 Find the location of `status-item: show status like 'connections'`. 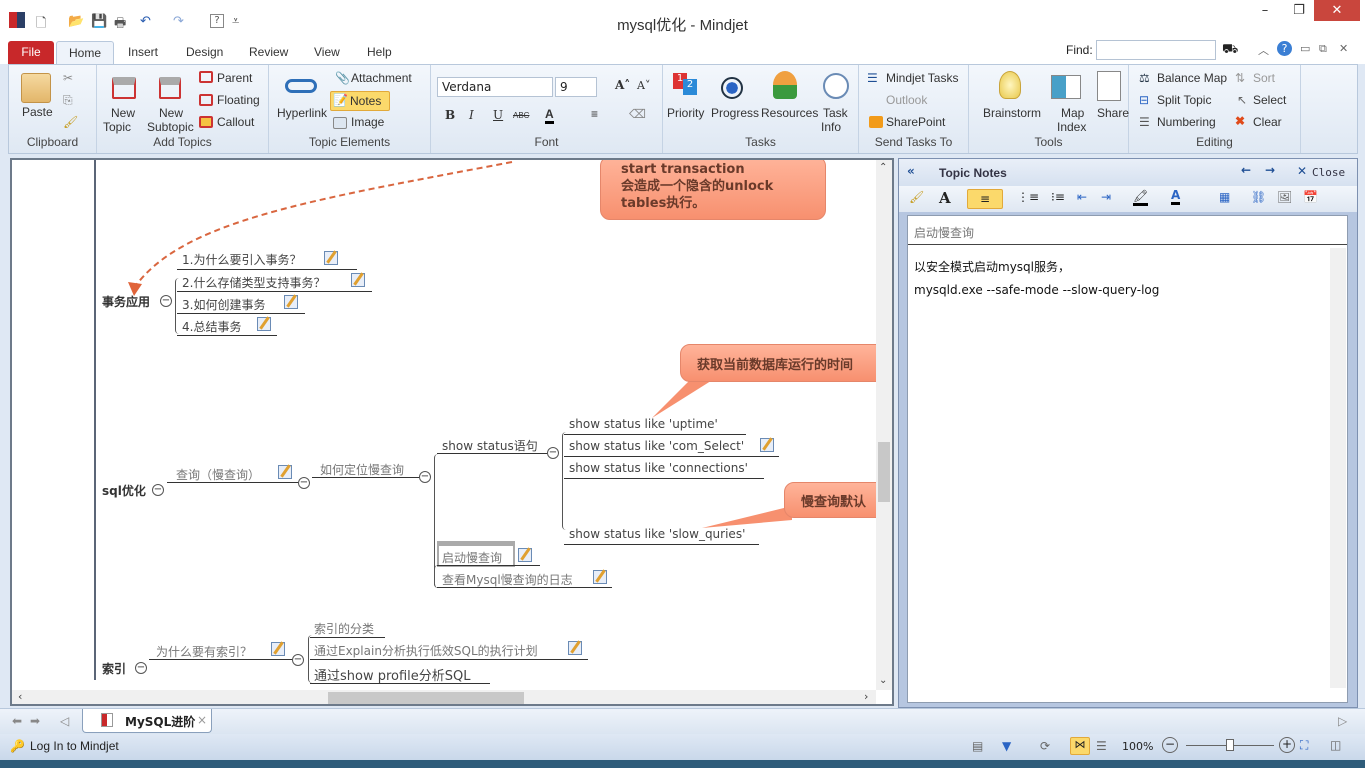

status-item: show status like 'connections' is located at coordinates (658, 468).